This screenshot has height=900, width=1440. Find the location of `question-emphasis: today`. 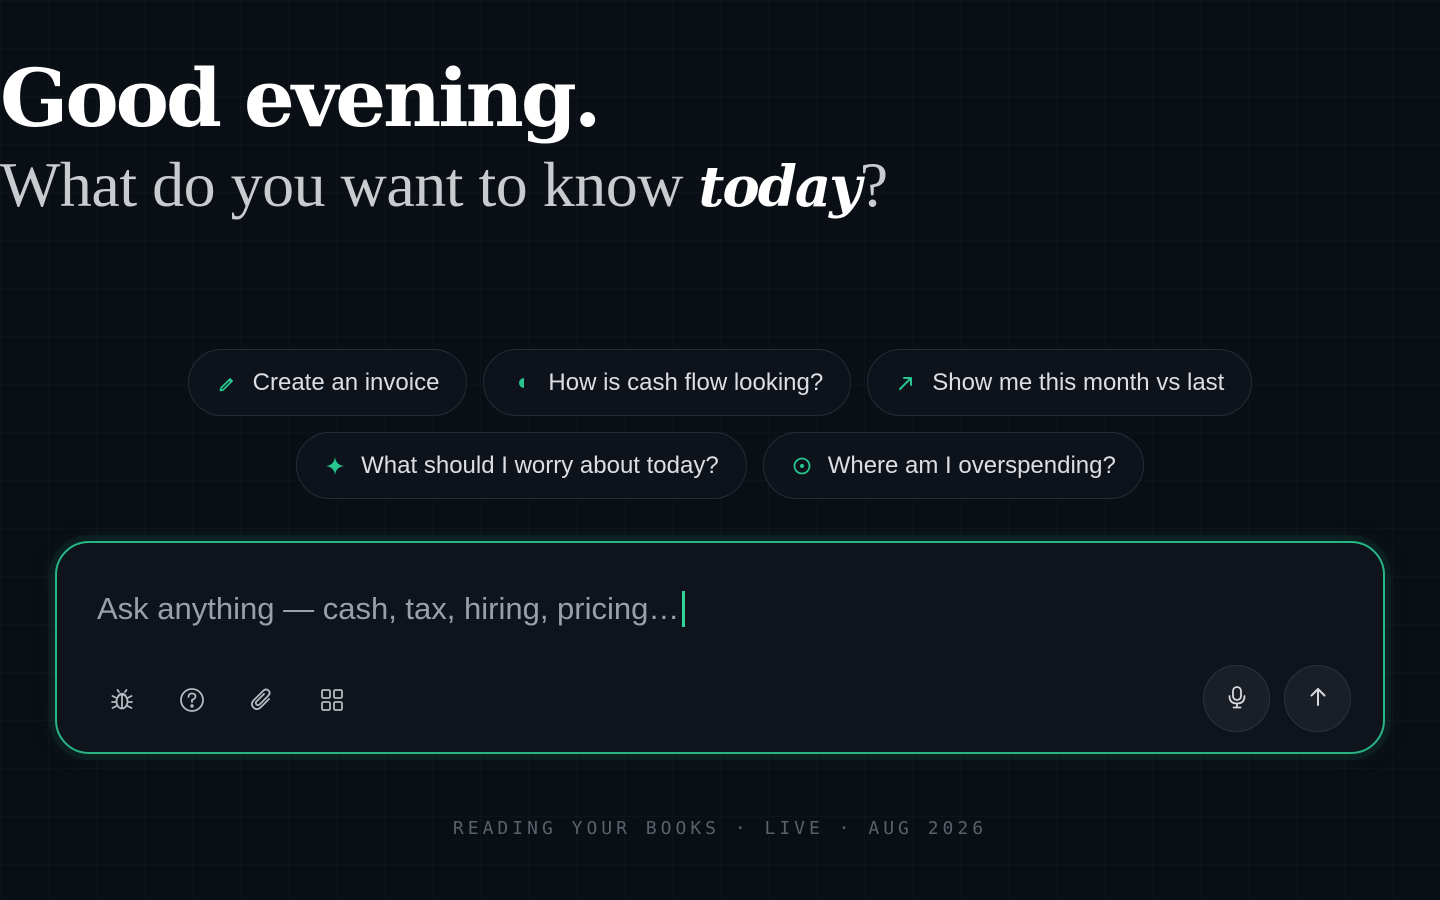

question-emphasis: today is located at coordinates (780, 187).